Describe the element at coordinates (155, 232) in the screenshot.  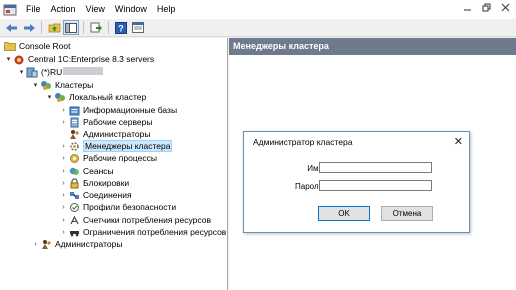
I see `tree-item-label: Ограничения потребления ресурсов` at that location.